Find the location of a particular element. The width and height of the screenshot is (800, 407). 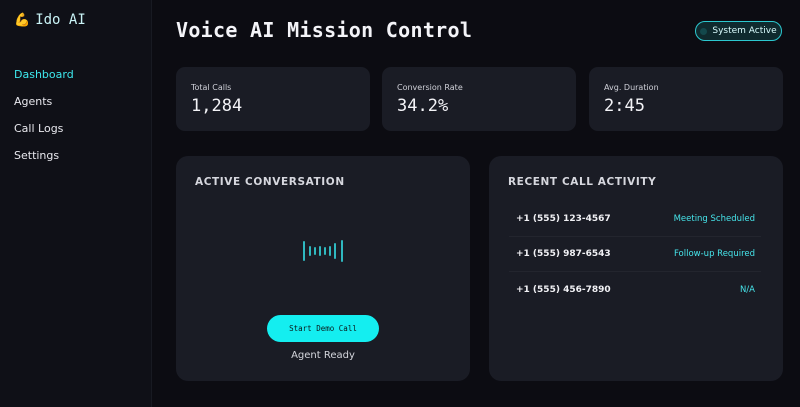

call-row: +1 (555) 987-6543 Follow-up Required is located at coordinates (635, 254).